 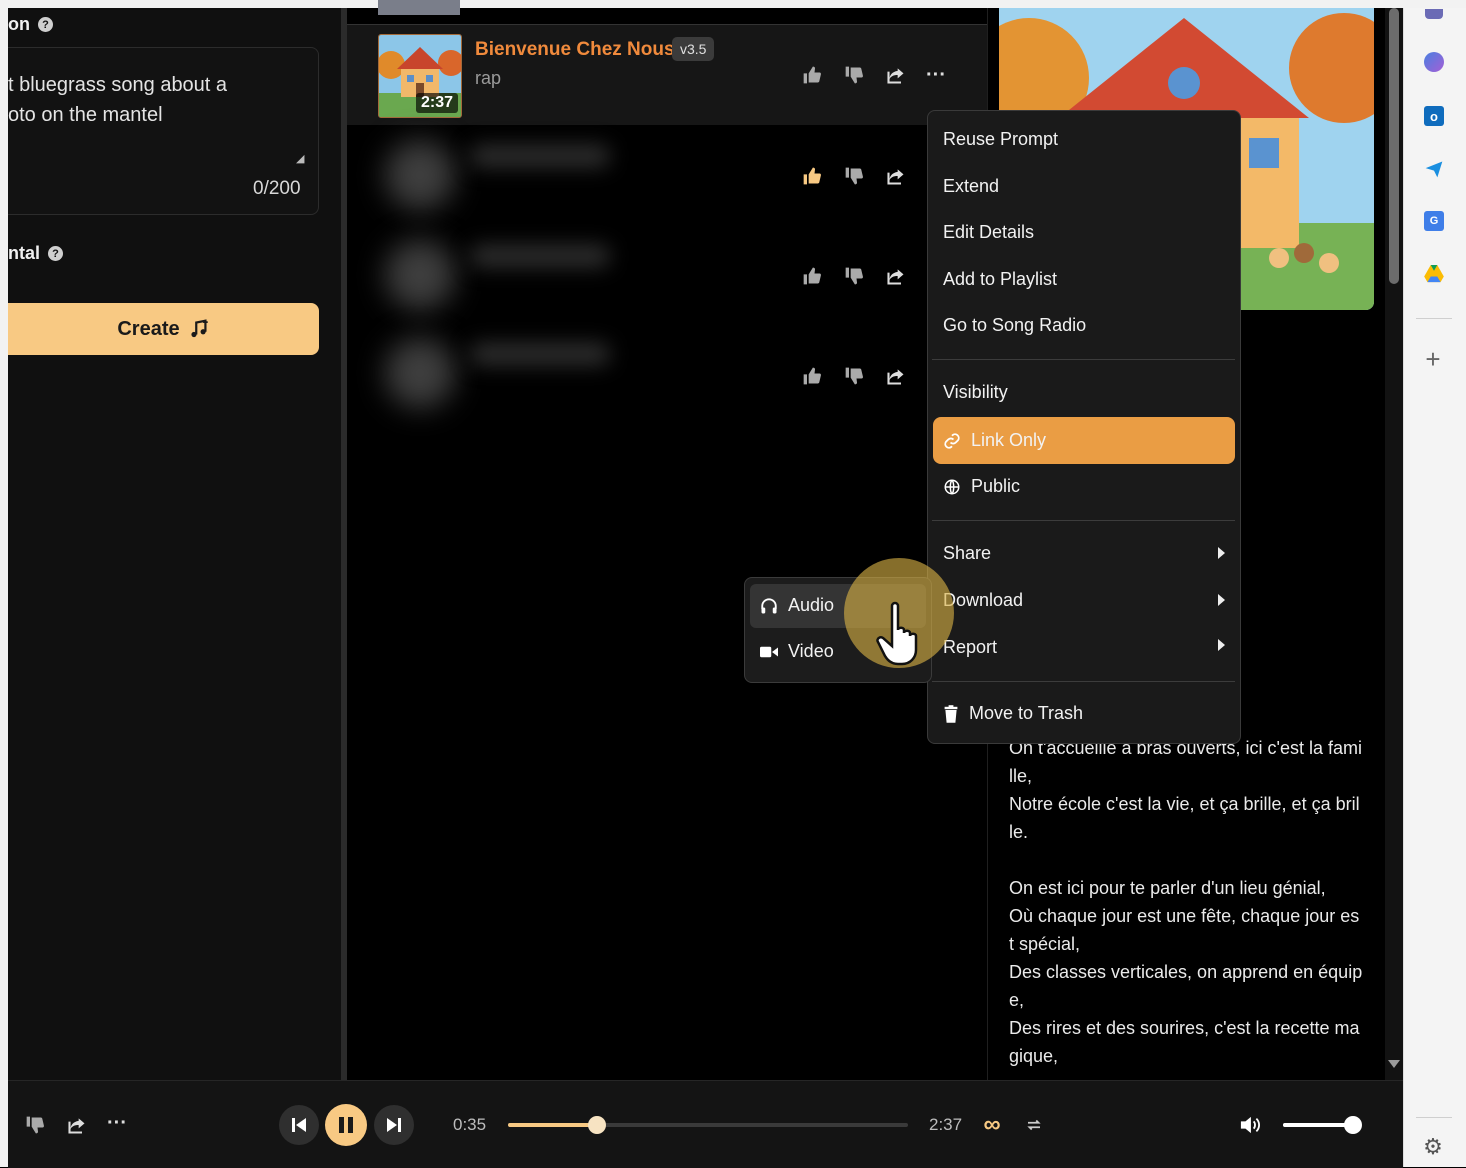 I want to click on globe-icon, so click(x=952, y=486).